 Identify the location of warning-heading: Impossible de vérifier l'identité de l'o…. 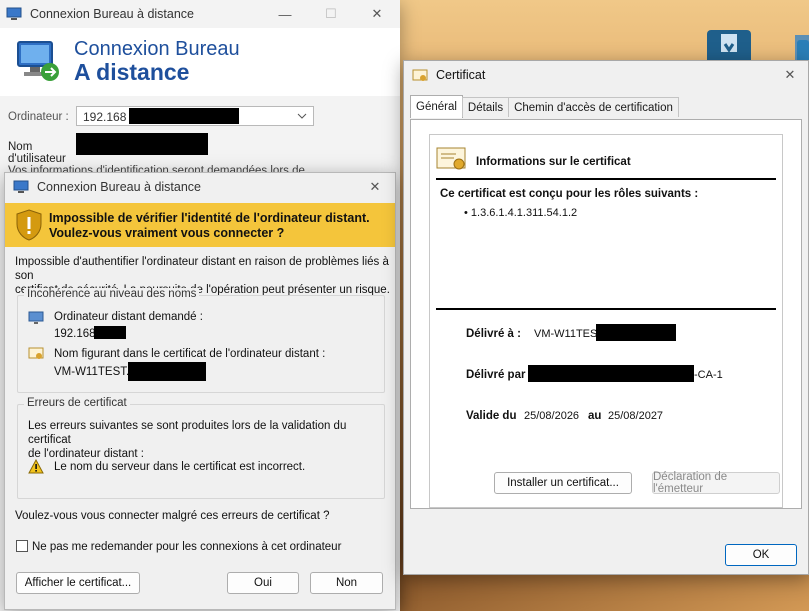
(209, 226).